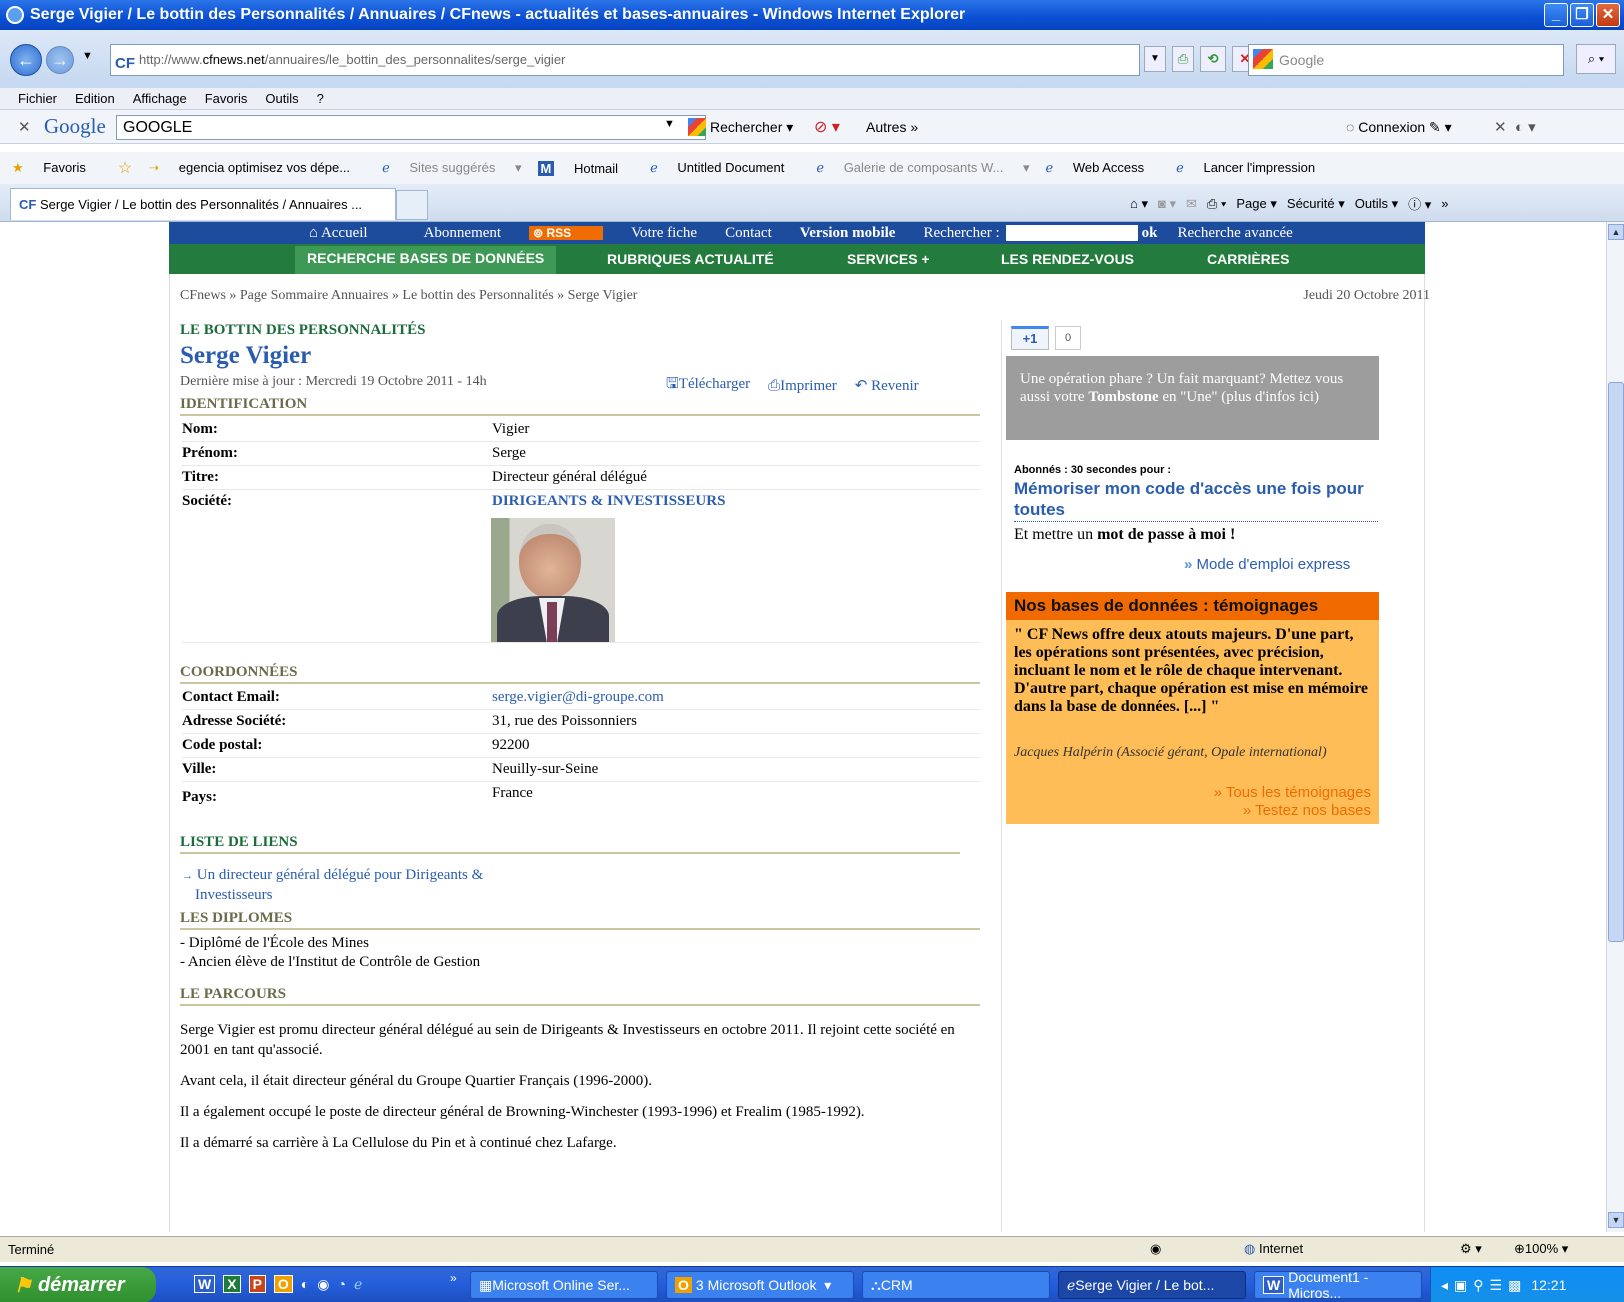 Image resolution: width=1624 pixels, height=1302 pixels. I want to click on fav-galerie: ℯ Galerie de composants W... ▾, so click(922, 168).